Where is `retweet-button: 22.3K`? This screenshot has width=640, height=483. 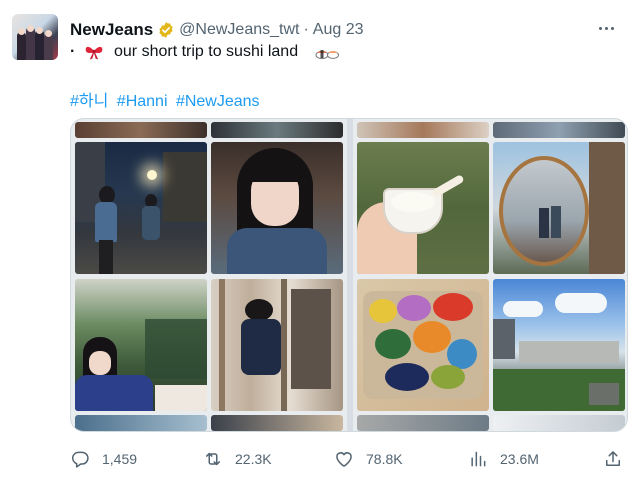 retweet-button: 22.3K is located at coordinates (237, 459).